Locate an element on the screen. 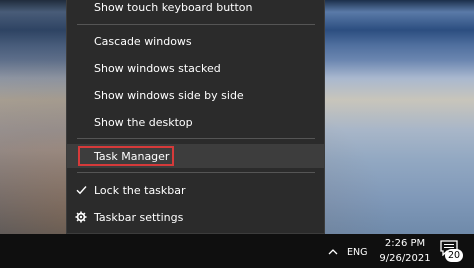 The height and width of the screenshot is (268, 474). menu-item-label: Taskbar settings is located at coordinates (139, 217).